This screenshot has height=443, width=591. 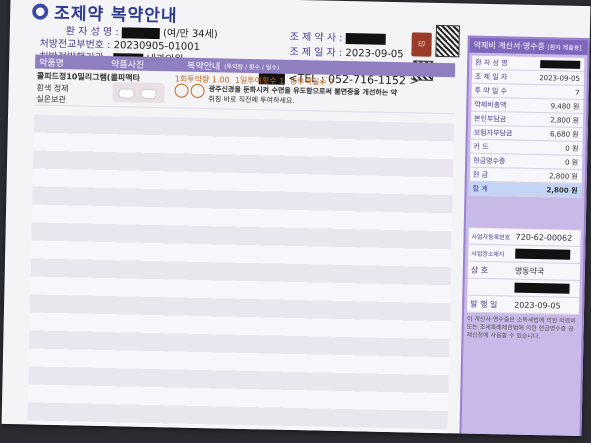 I want to click on receipt-total: 합 계 2,800 원, so click(x=525, y=189).